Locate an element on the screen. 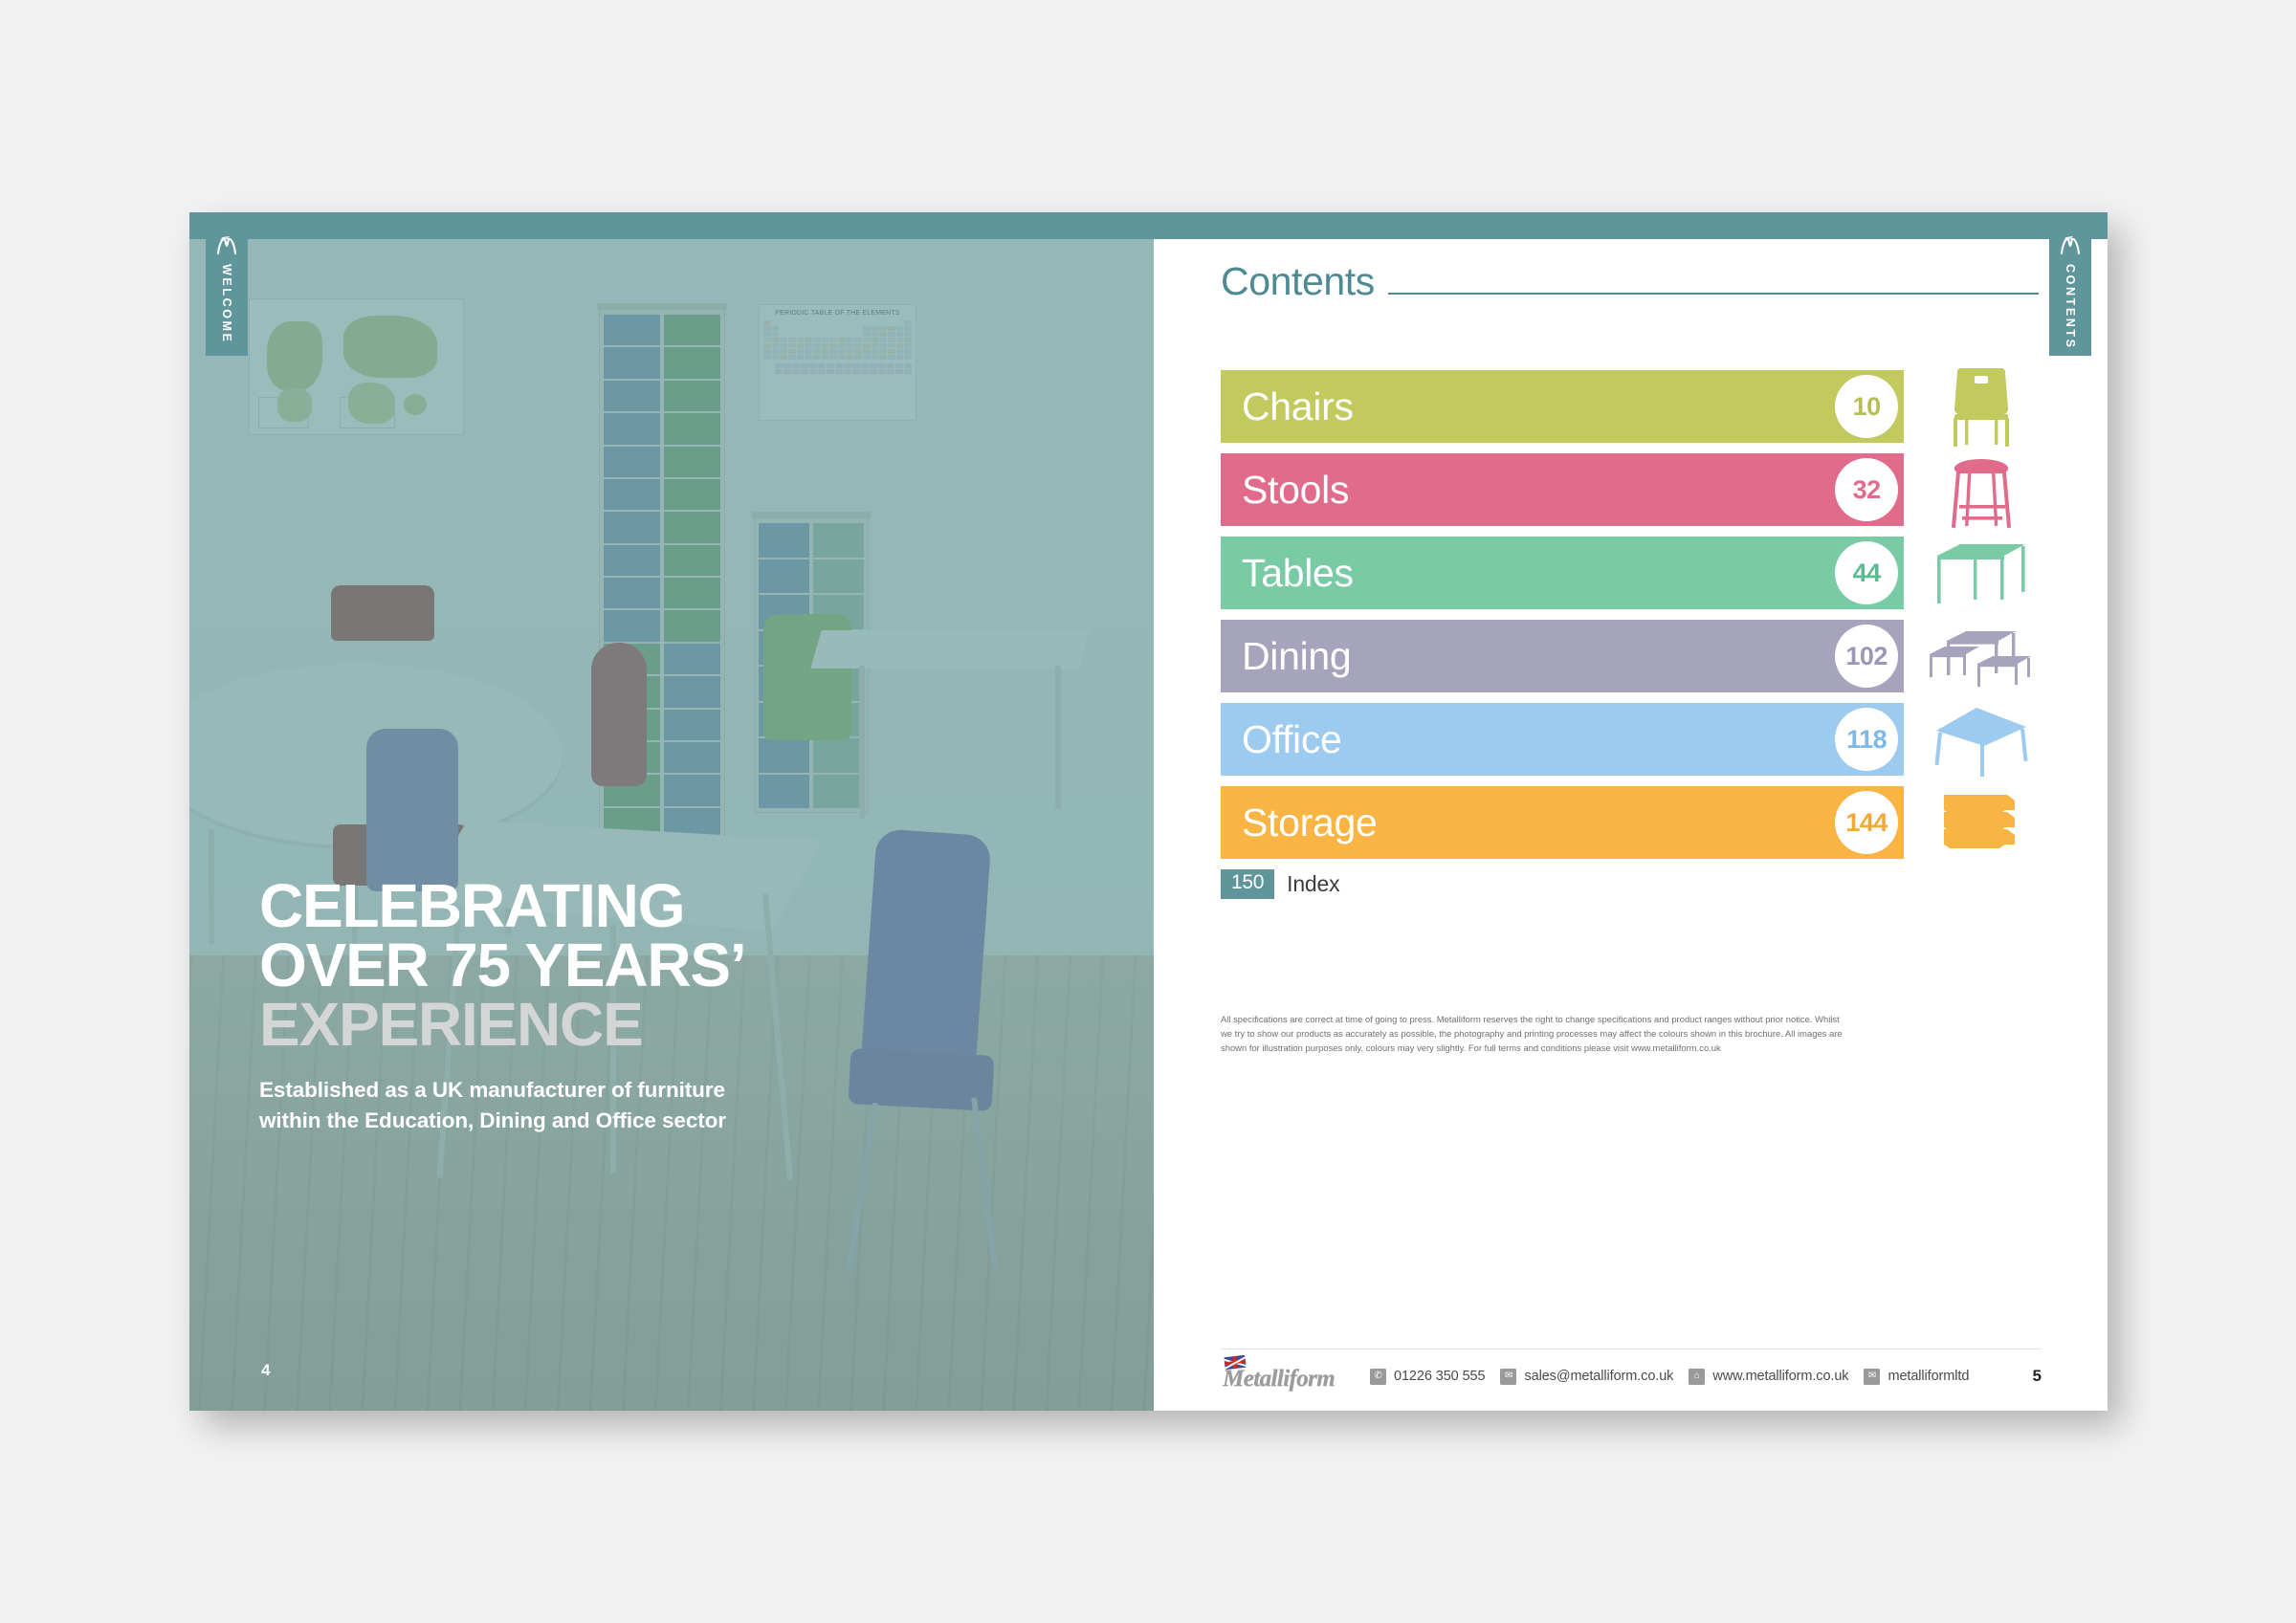 The image size is (2296, 1623). brand-wordmark: Metalliform is located at coordinates (1279, 1379).